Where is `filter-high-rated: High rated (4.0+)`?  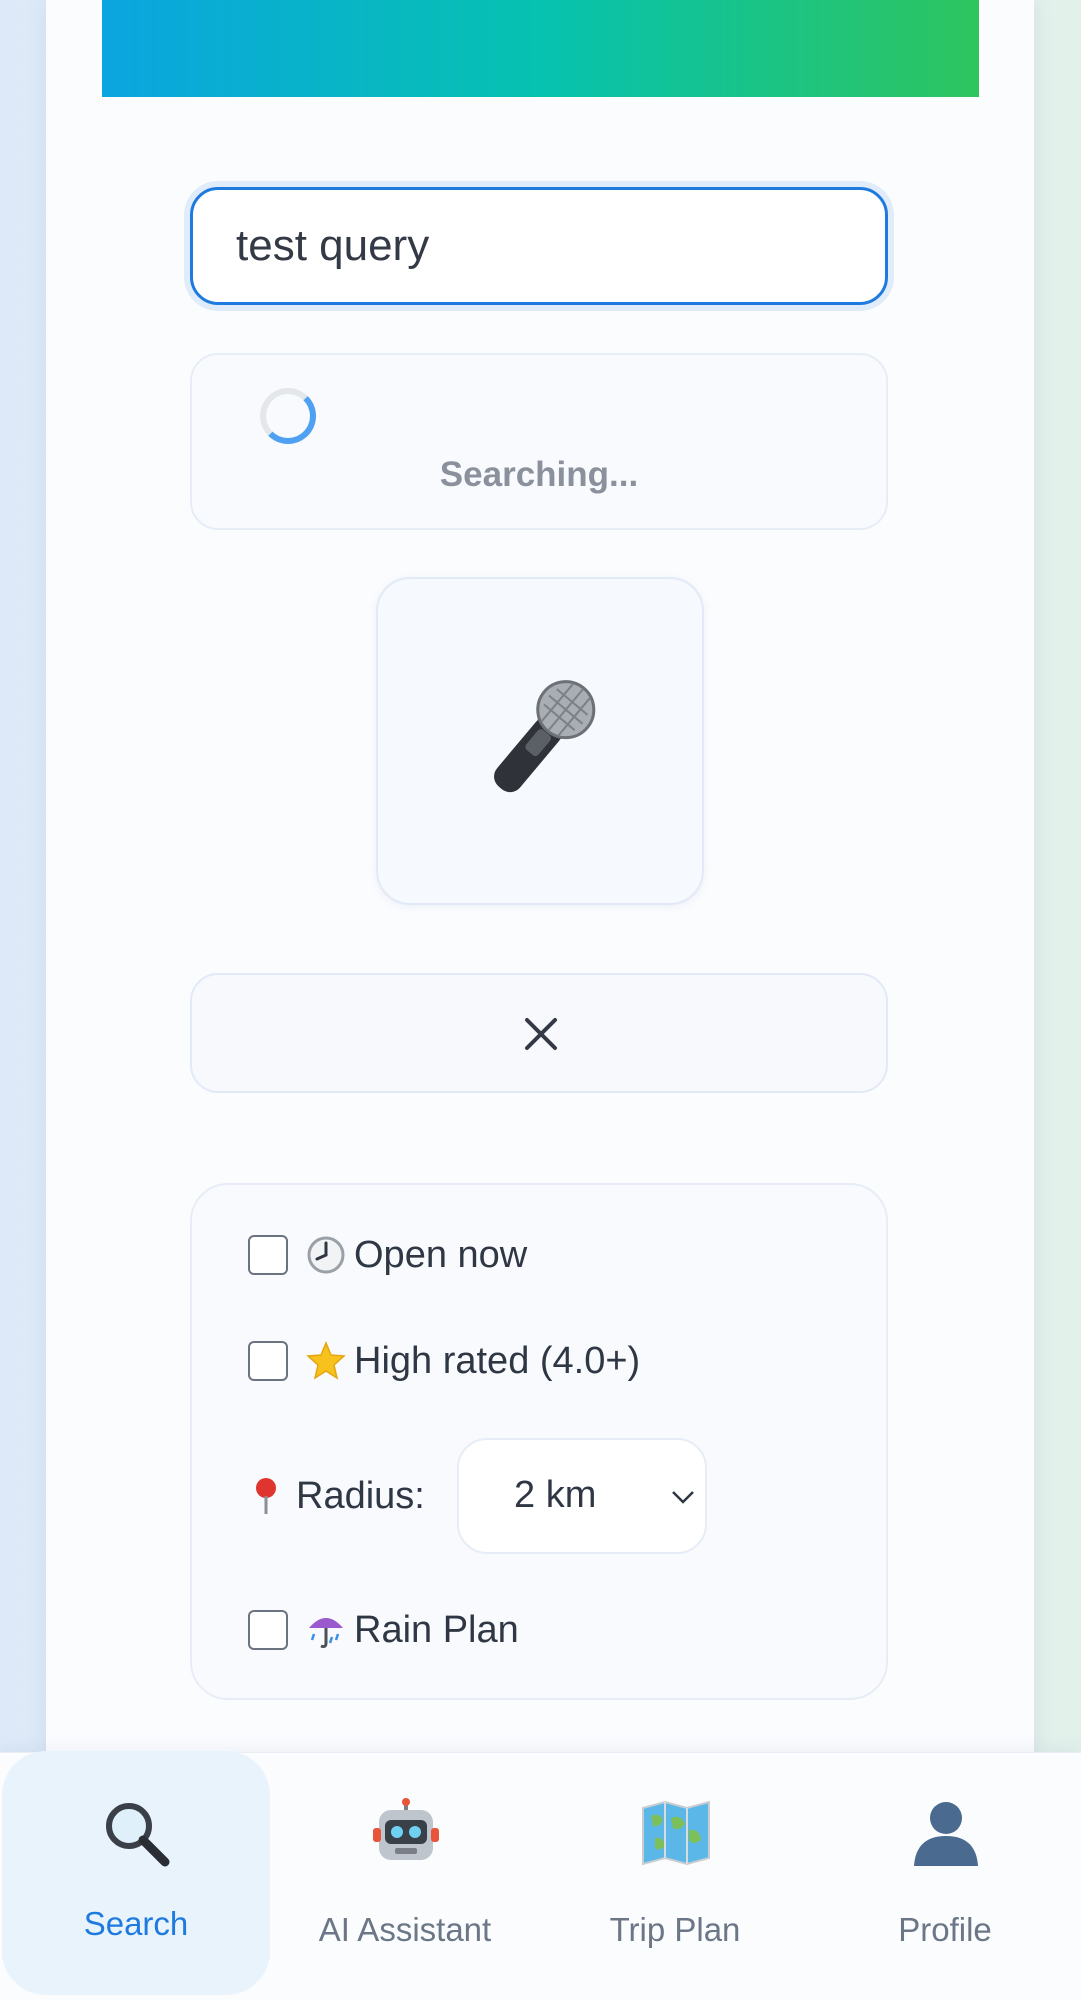
filter-high-rated: High rated (4.0+) is located at coordinates (444, 1361).